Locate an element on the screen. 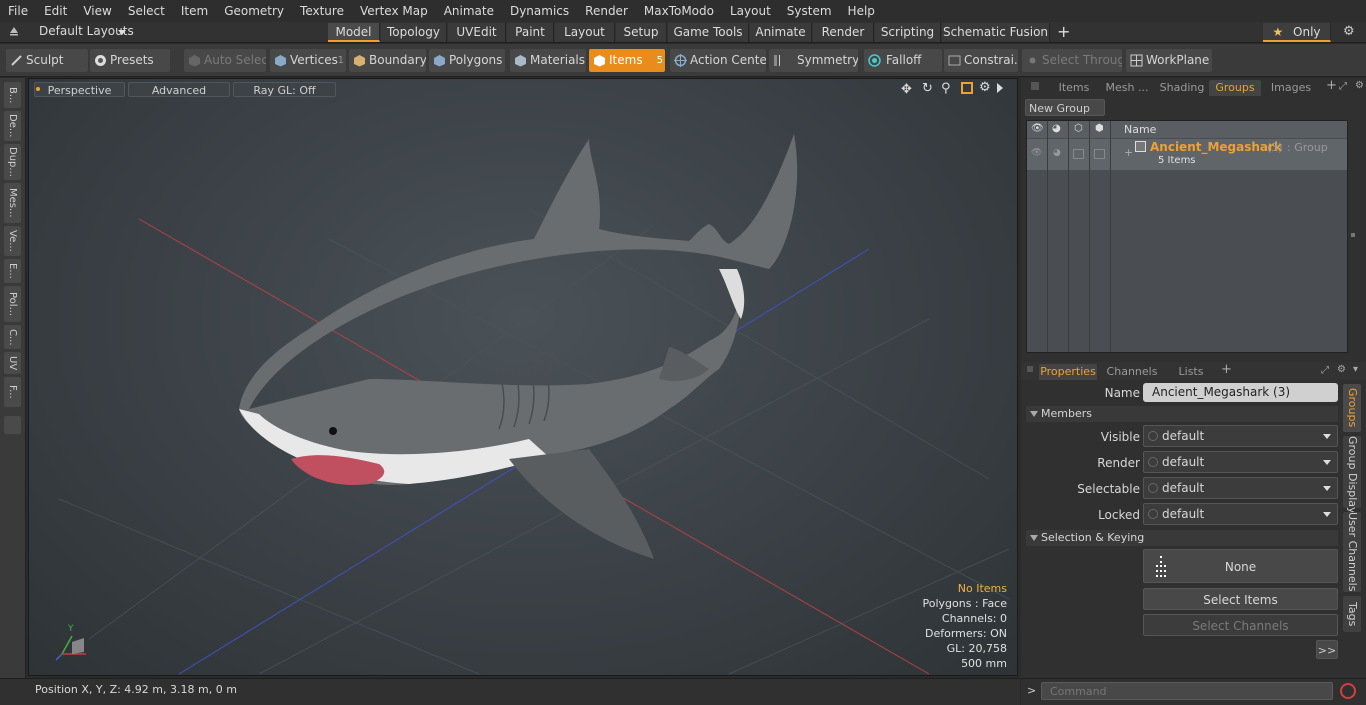 This screenshot has width=1366, height=705. tab-images: Images is located at coordinates (1291, 88).